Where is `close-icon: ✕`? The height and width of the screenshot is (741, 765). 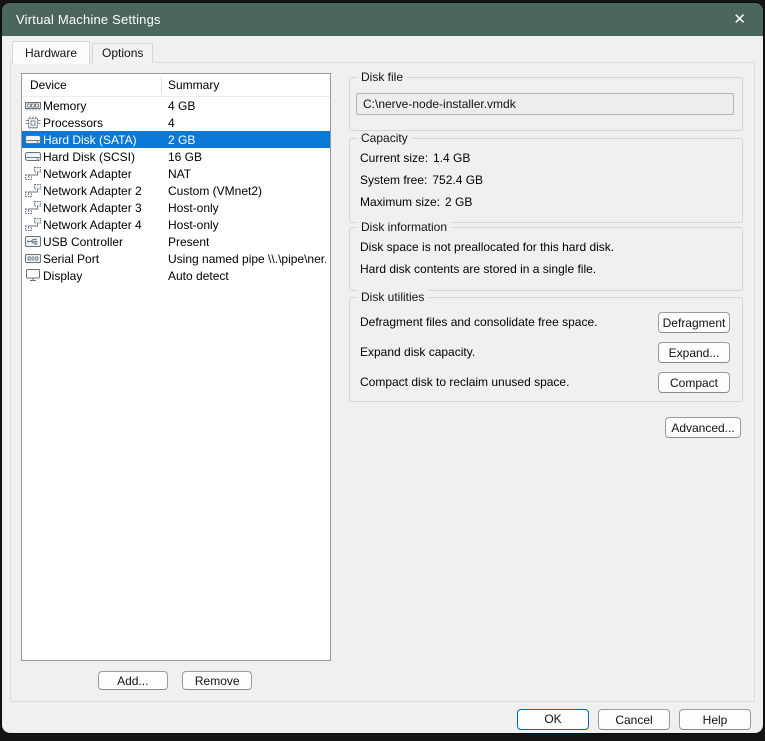
close-icon: ✕ is located at coordinates (739, 19).